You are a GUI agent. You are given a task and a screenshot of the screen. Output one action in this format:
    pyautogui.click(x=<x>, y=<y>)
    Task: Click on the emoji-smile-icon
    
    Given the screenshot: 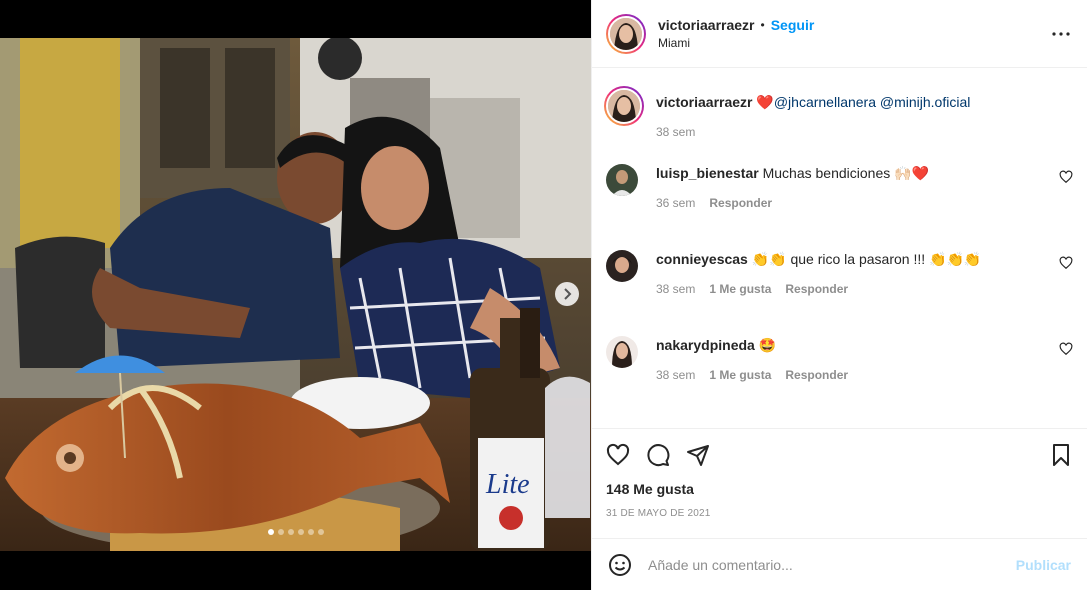 What is the action you would take?
    pyautogui.click(x=620, y=564)
    